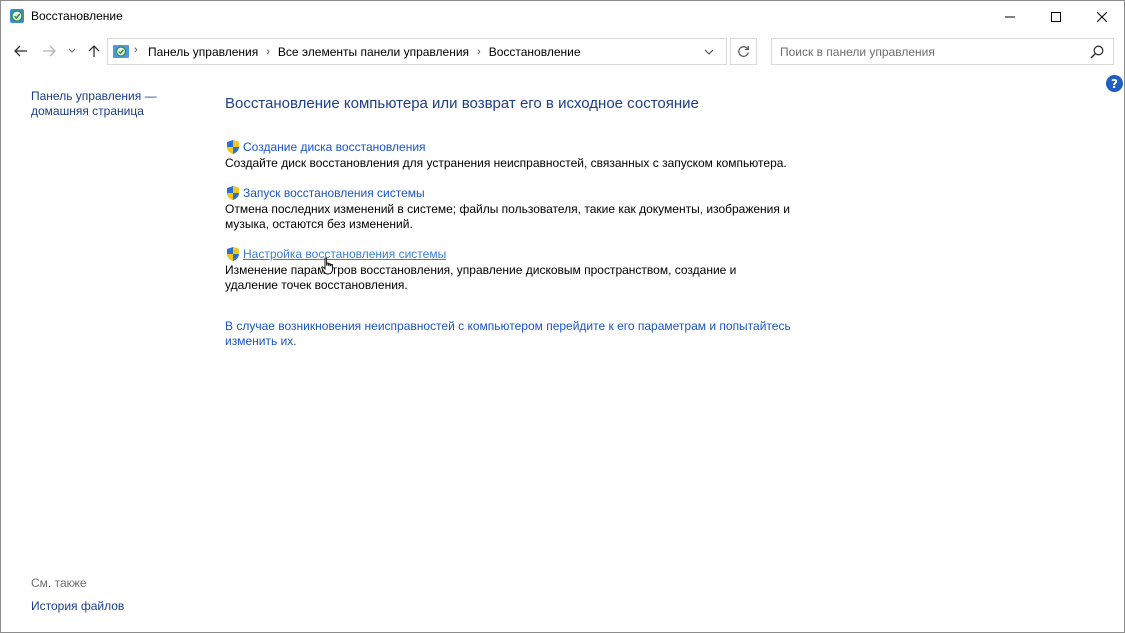  Describe the element at coordinates (1114, 83) in the screenshot. I see `help-button: ?` at that location.